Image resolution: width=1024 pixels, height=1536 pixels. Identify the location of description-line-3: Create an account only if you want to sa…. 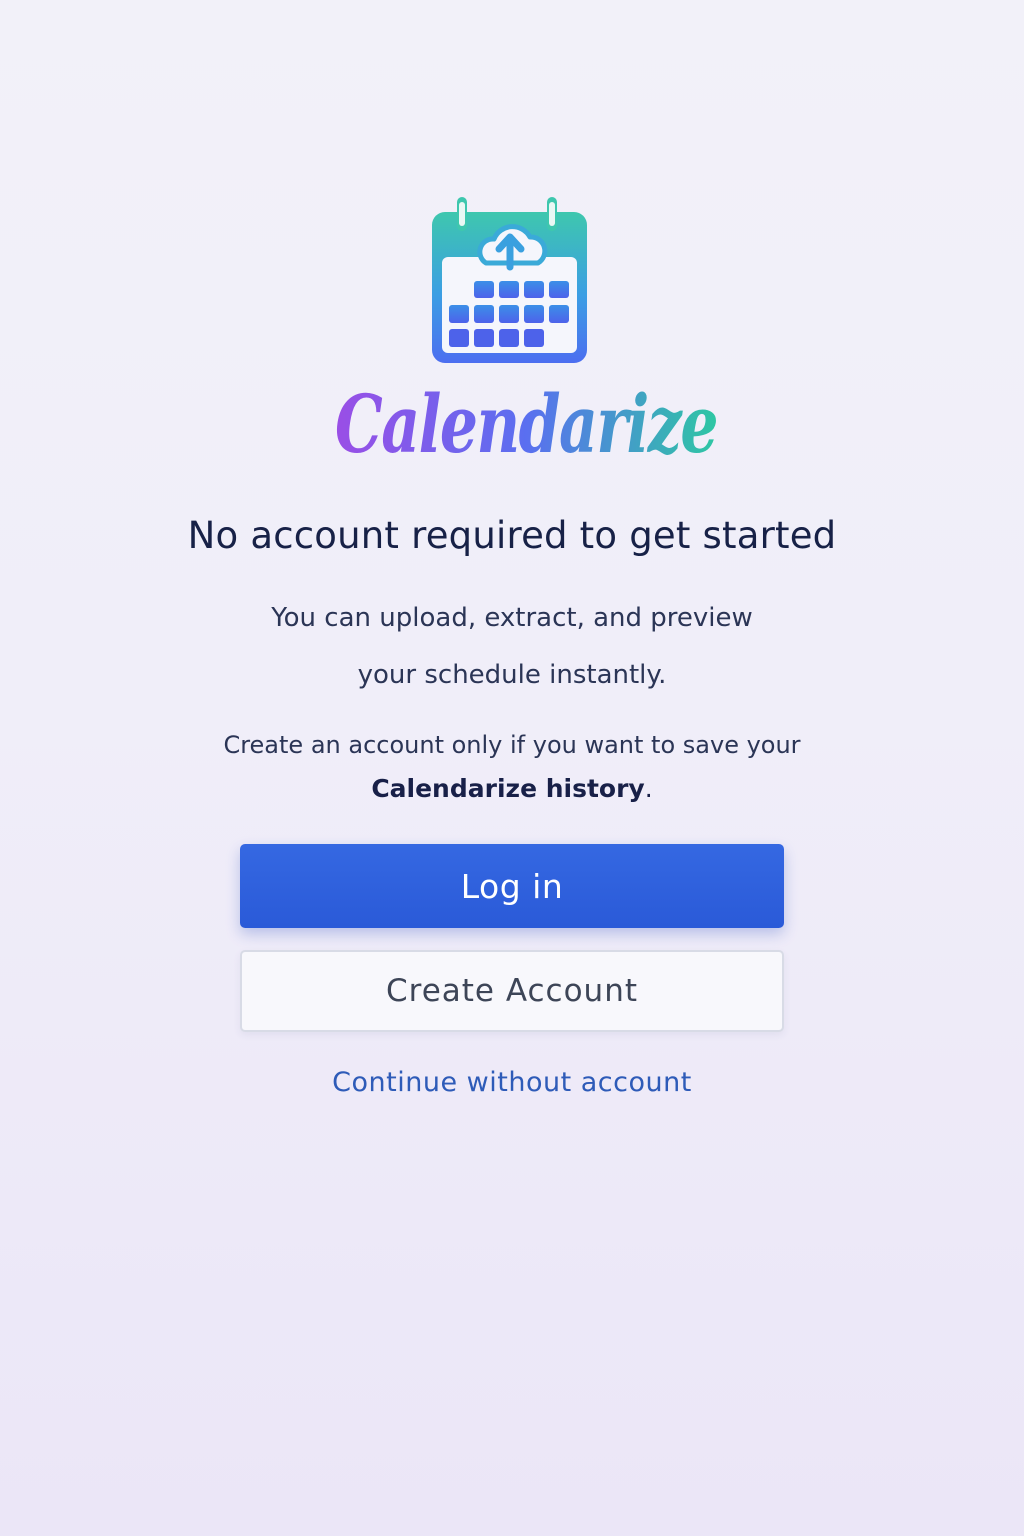
(512, 745).